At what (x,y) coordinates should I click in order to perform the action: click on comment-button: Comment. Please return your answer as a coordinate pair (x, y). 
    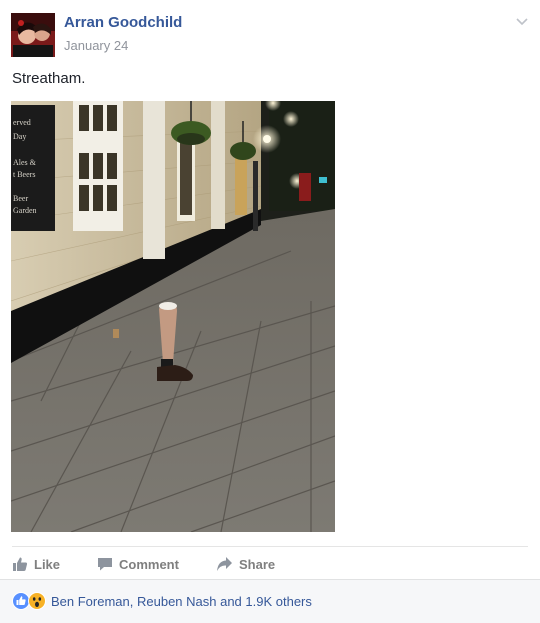
    Looking at the image, I should click on (138, 564).